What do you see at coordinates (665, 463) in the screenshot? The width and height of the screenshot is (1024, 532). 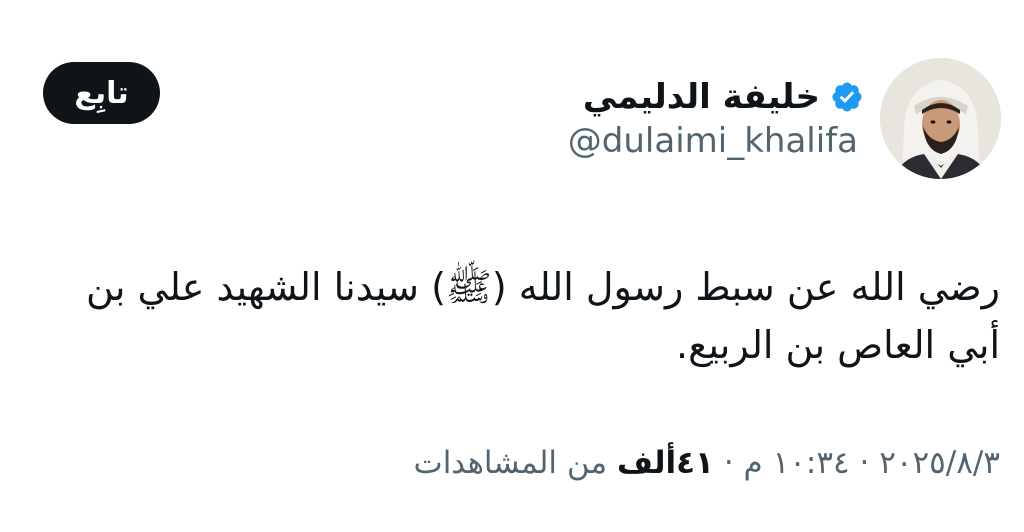 I see `views-count: ٤١ألف` at bounding box center [665, 463].